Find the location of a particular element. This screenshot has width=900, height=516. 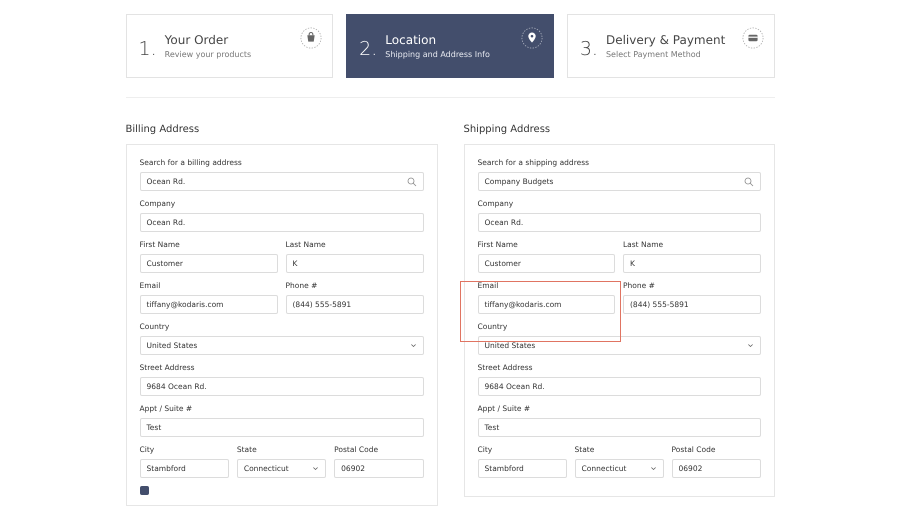

location-pin-icon is located at coordinates (531, 38).